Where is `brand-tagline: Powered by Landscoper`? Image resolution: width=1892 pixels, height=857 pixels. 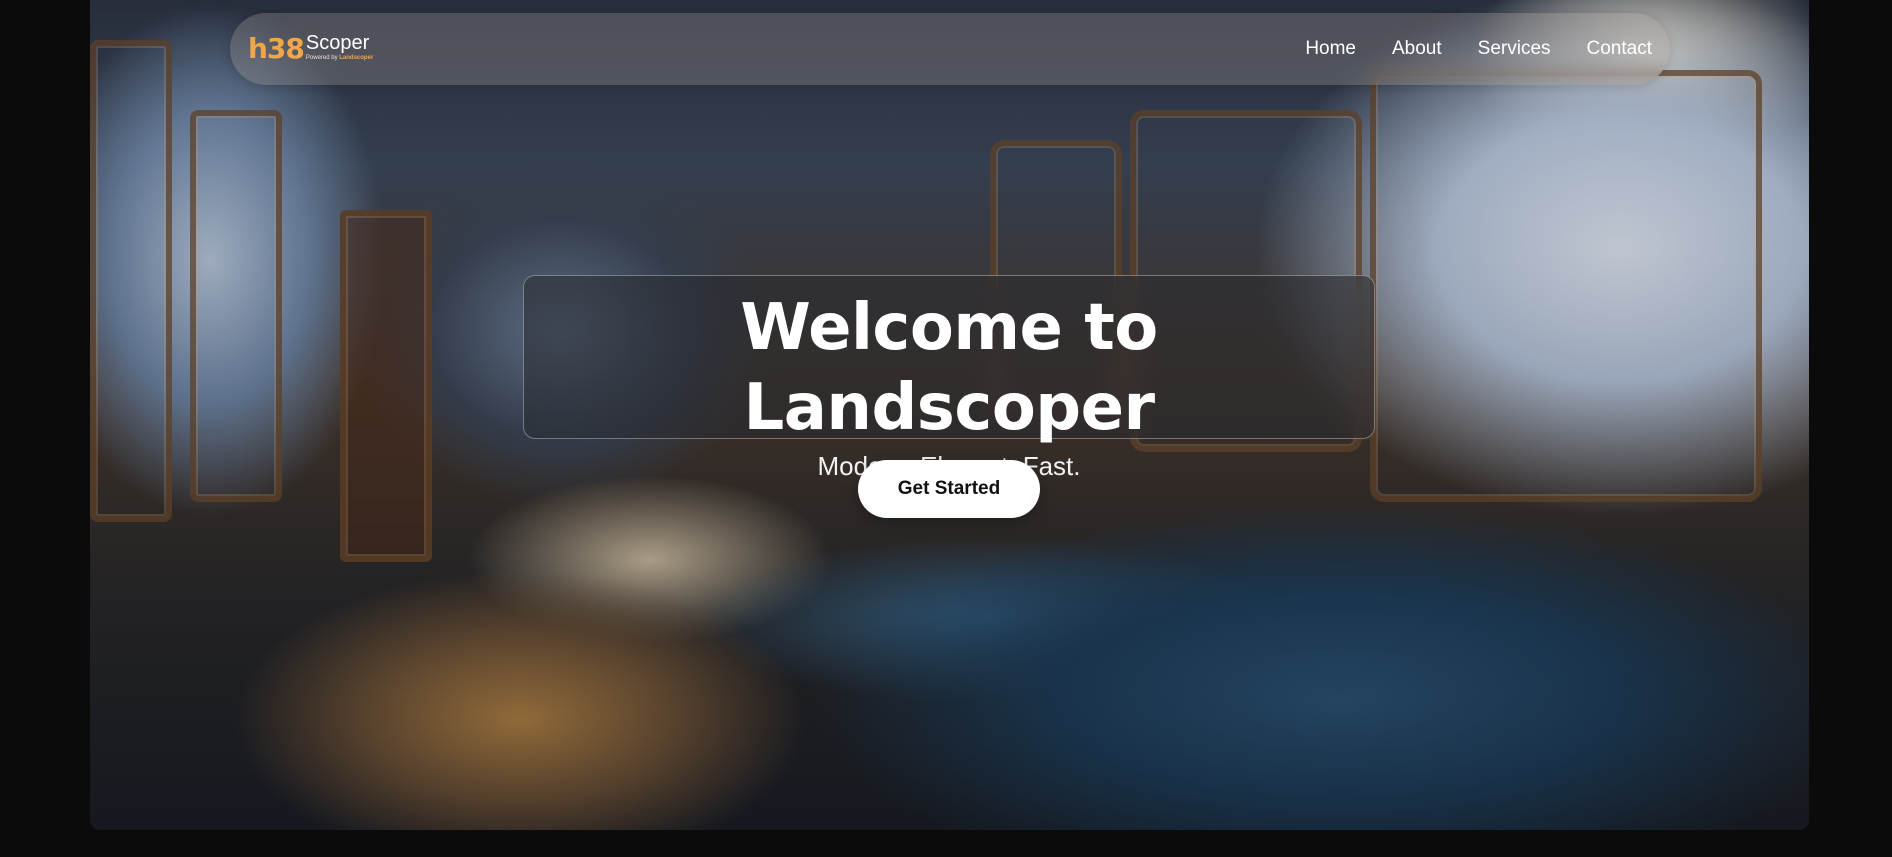
brand-tagline: Powered by Landscoper is located at coordinates (339, 58).